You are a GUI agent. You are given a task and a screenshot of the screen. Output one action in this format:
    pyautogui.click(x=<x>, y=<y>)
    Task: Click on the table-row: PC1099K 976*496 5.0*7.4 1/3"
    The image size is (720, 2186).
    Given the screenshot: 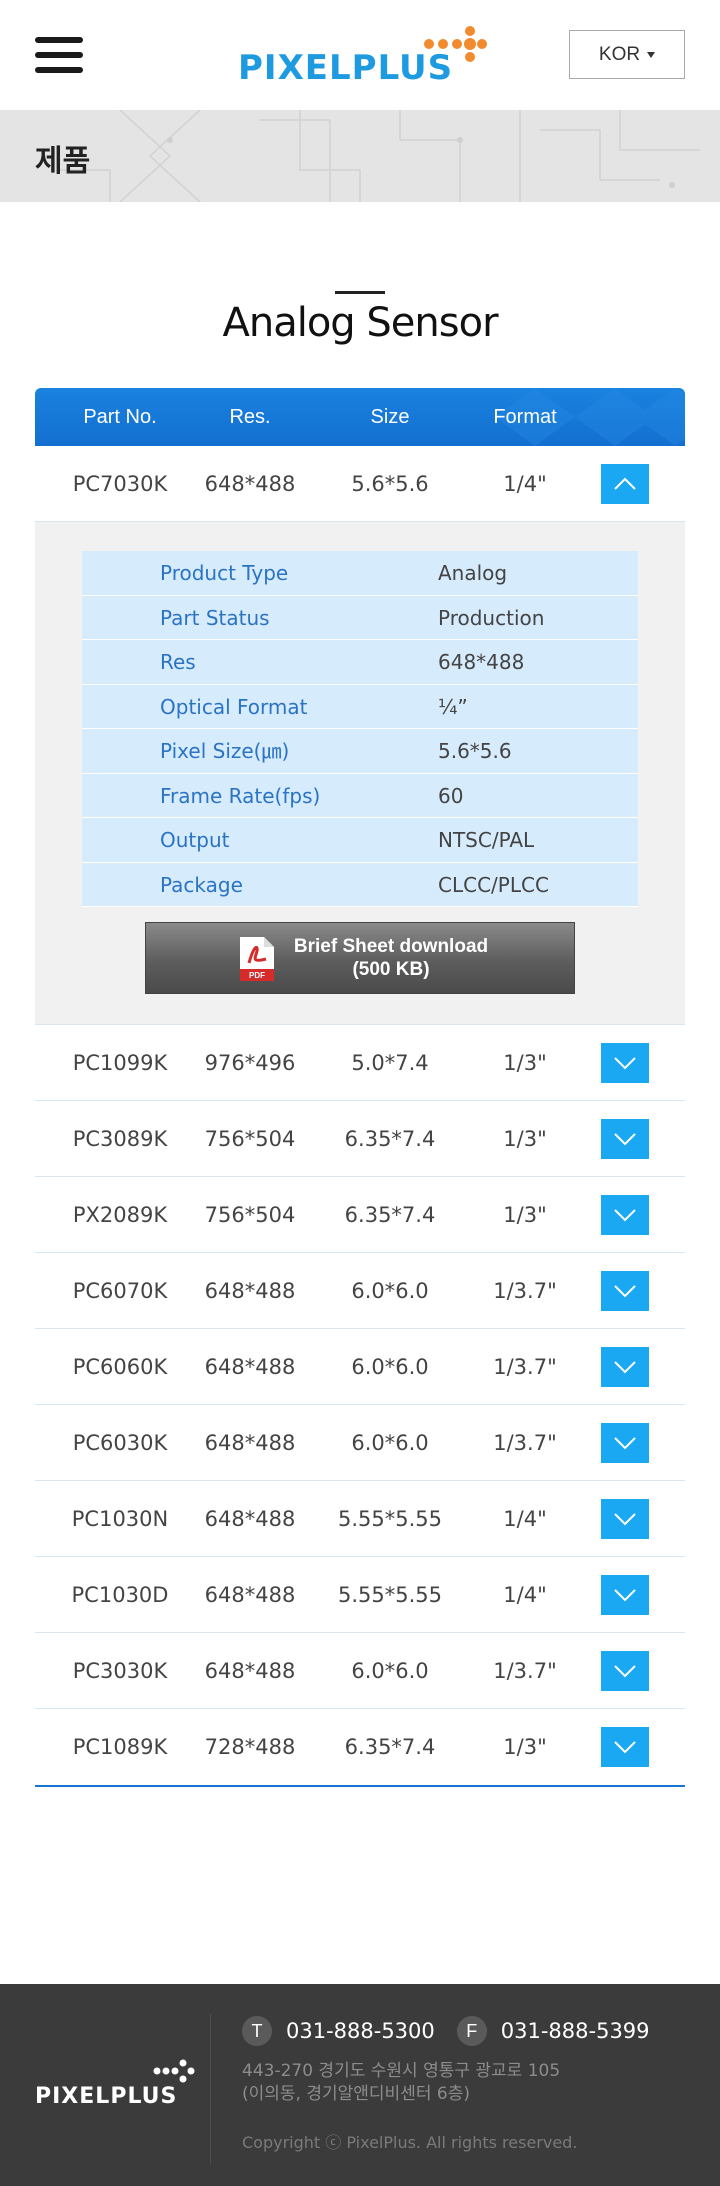 What is the action you would take?
    pyautogui.click(x=360, y=1063)
    